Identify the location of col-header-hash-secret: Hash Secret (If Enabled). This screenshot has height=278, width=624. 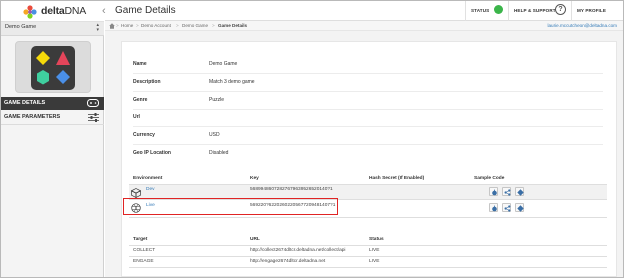
(397, 178).